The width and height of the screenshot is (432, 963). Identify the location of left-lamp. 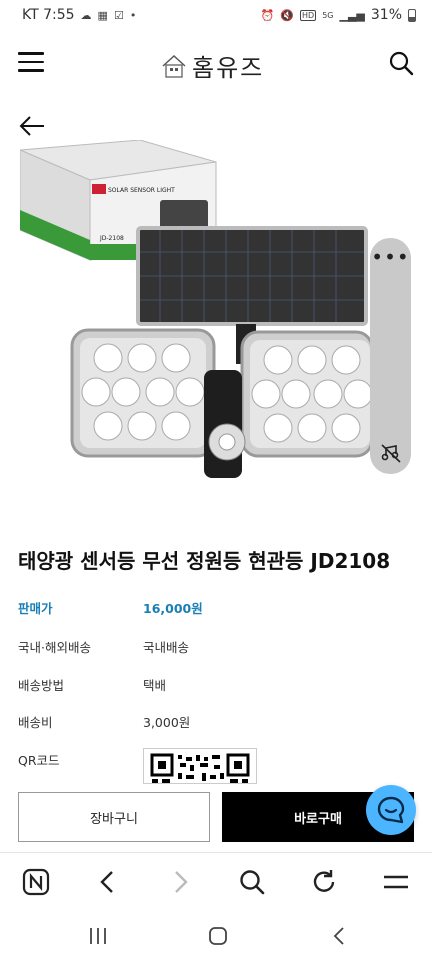
(143, 393).